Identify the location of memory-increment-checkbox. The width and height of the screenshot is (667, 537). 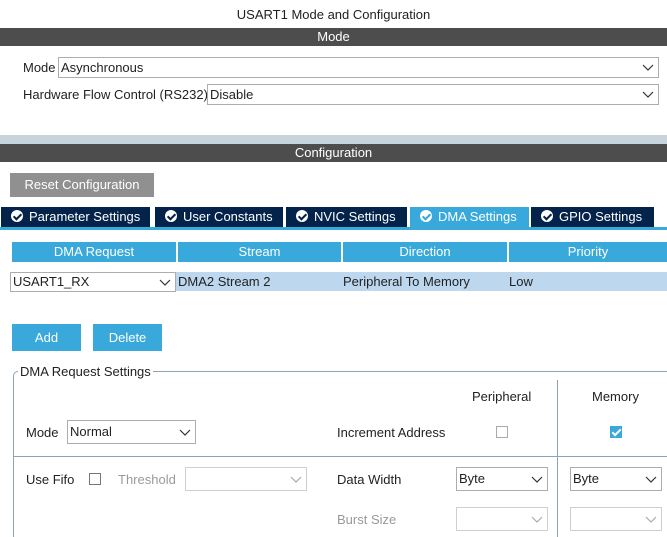
(616, 432).